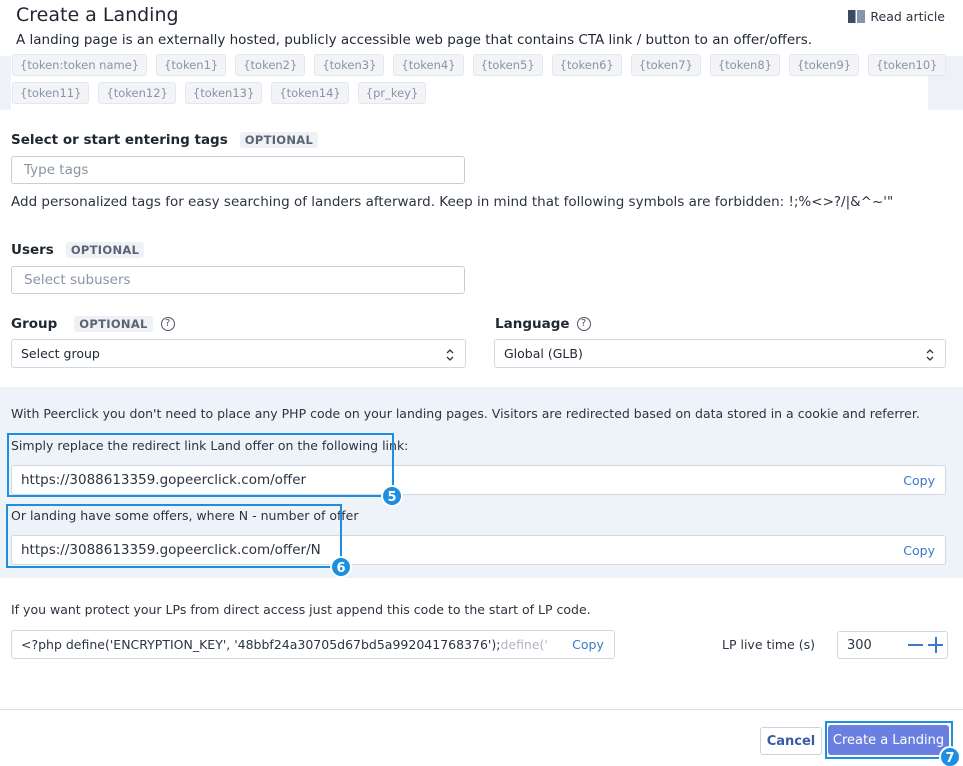  Describe the element at coordinates (481, 709) in the screenshot. I see `footer-divider` at that location.